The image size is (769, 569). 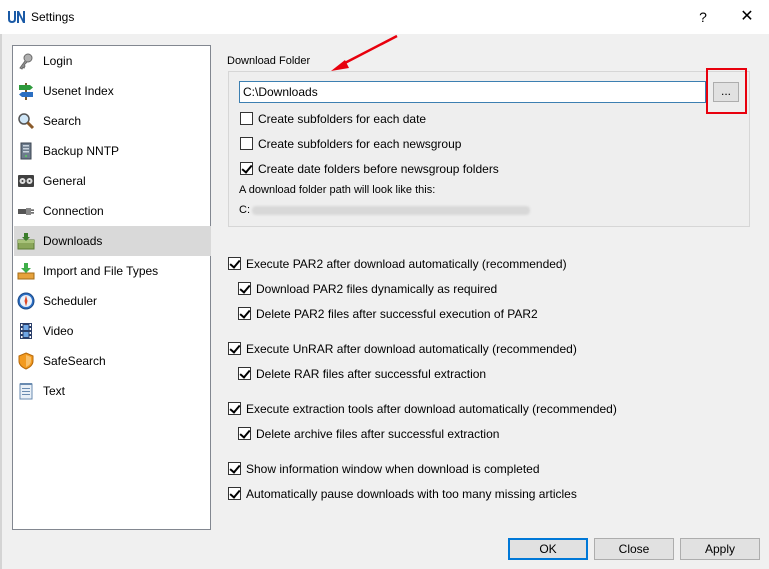 I want to click on window-close-button: ✕, so click(x=747, y=17).